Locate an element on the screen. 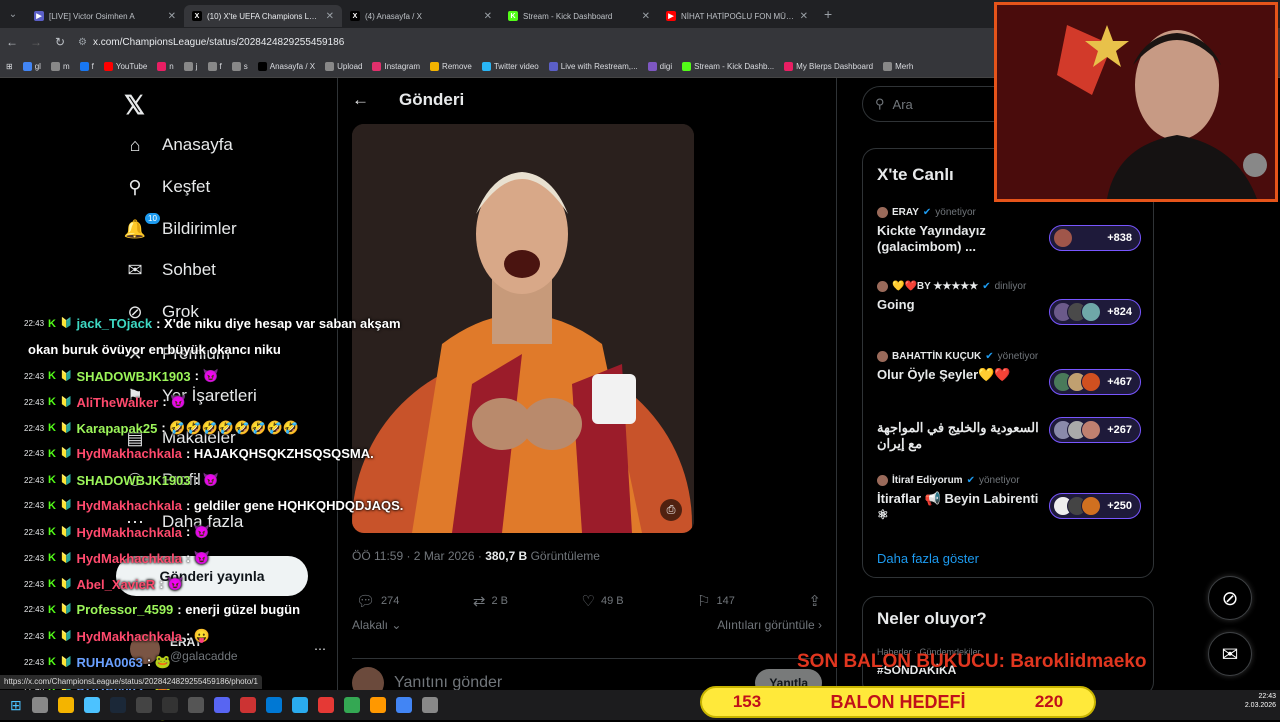 Image resolution: width=1280 pixels, height=722 pixels. repost-action: ⇄ 2 B is located at coordinates (490, 601).